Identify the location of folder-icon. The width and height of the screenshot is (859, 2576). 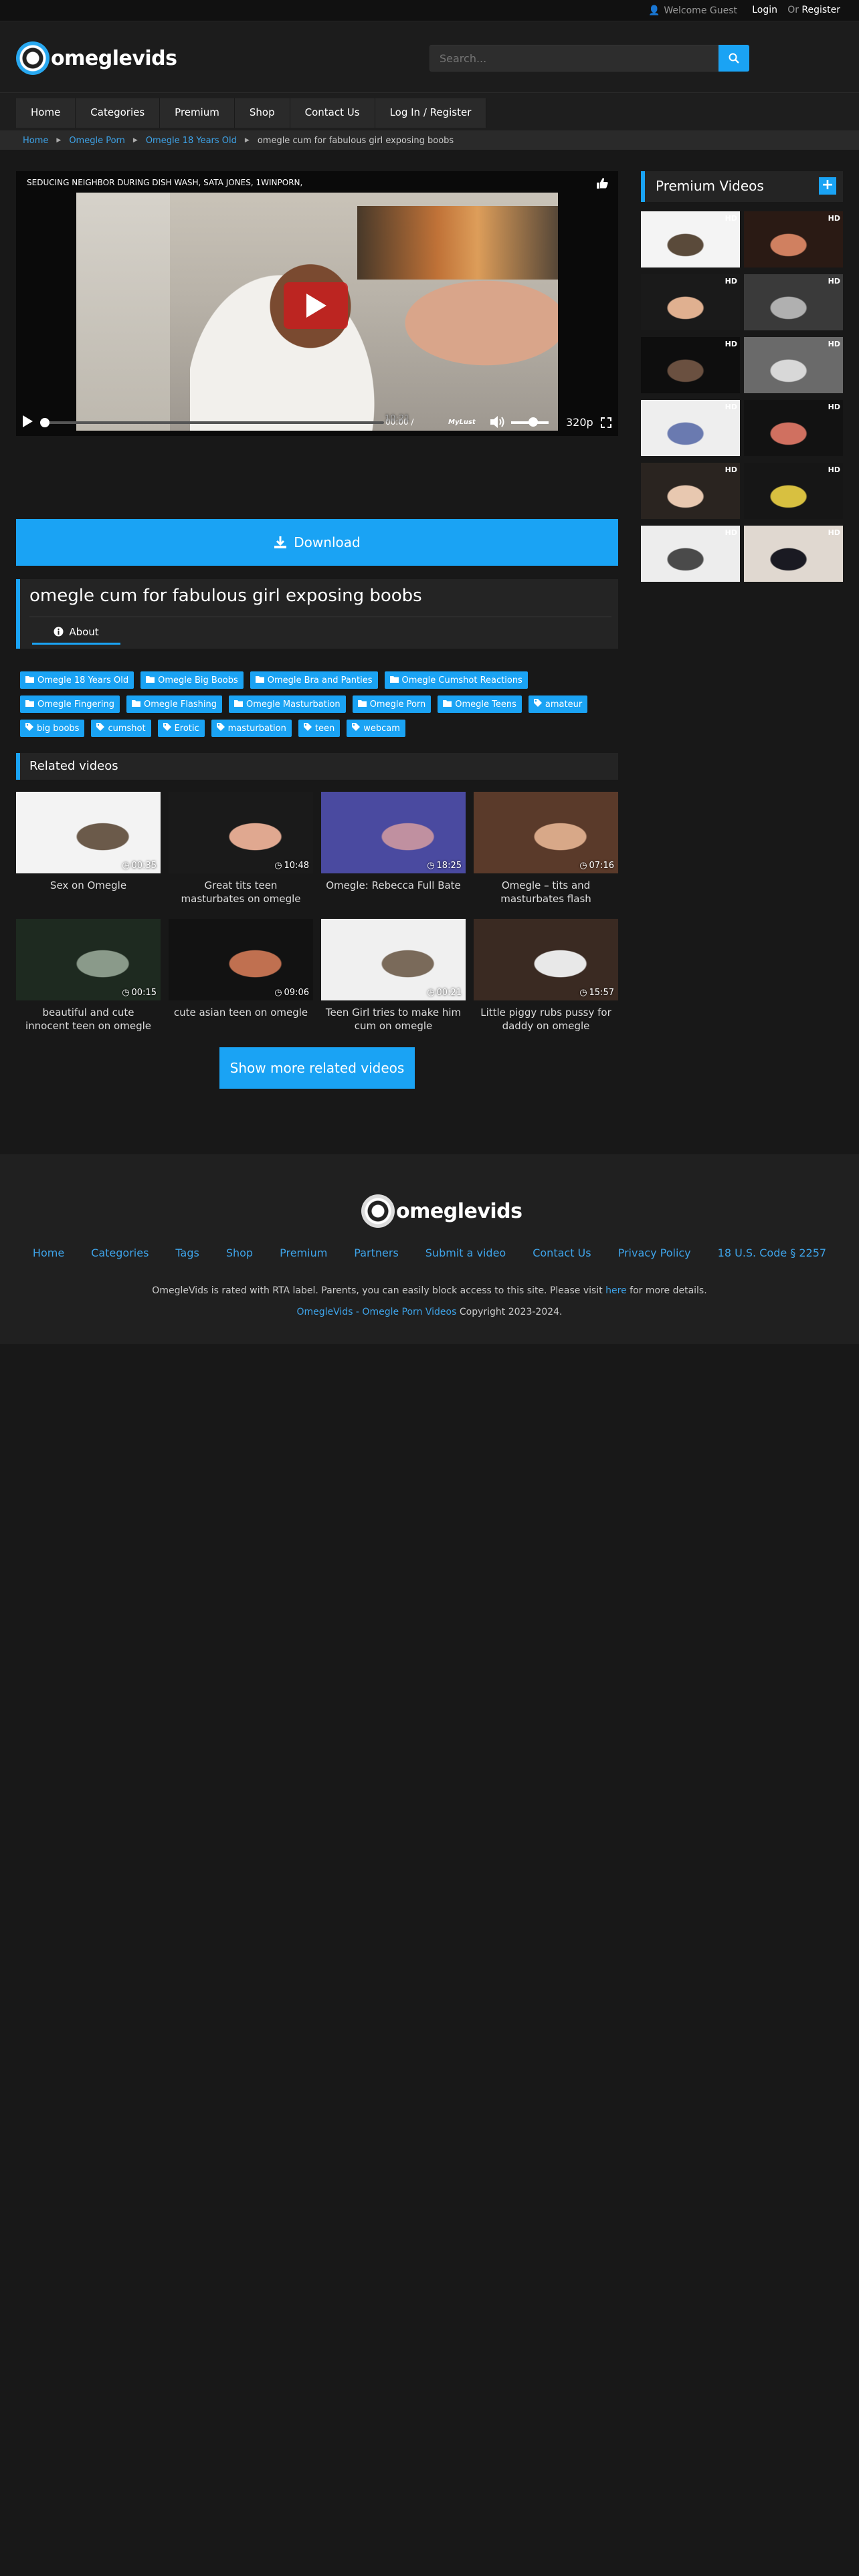
(362, 705).